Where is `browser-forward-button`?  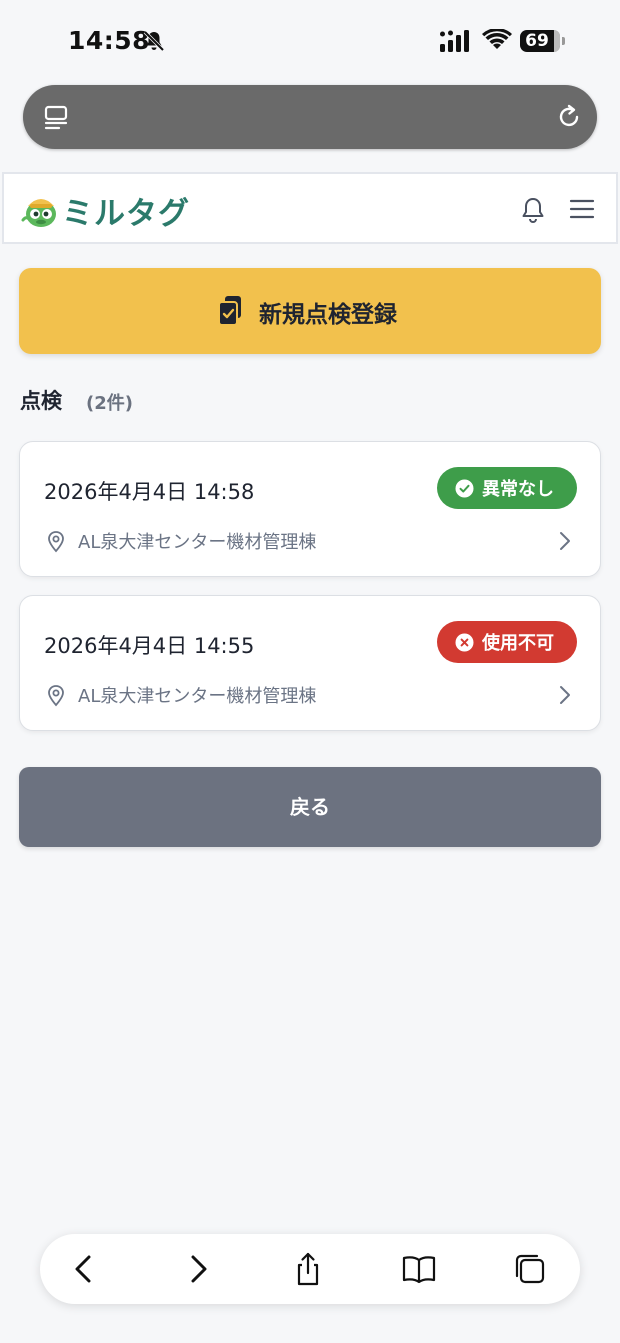 browser-forward-button is located at coordinates (198, 1269).